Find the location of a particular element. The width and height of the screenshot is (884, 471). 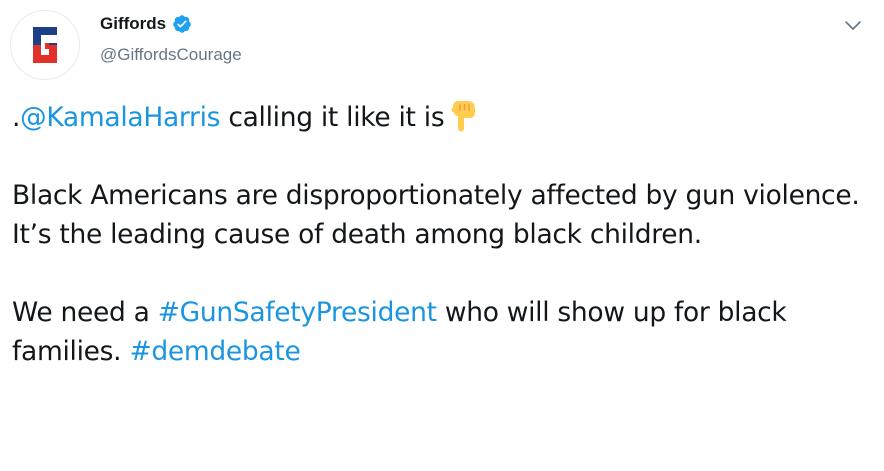

chevron-down-icon is located at coordinates (853, 25).